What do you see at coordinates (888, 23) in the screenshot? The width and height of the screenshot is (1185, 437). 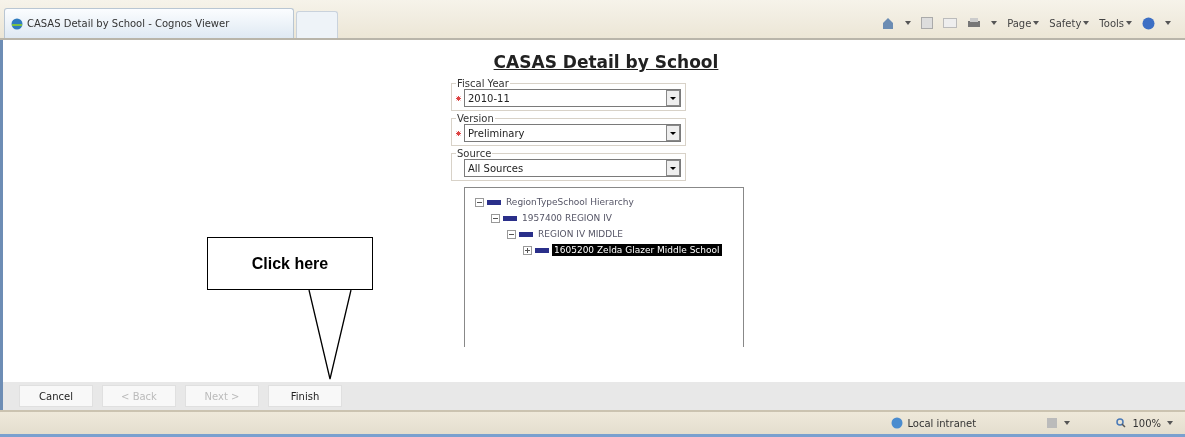 I see `home-icon` at bounding box center [888, 23].